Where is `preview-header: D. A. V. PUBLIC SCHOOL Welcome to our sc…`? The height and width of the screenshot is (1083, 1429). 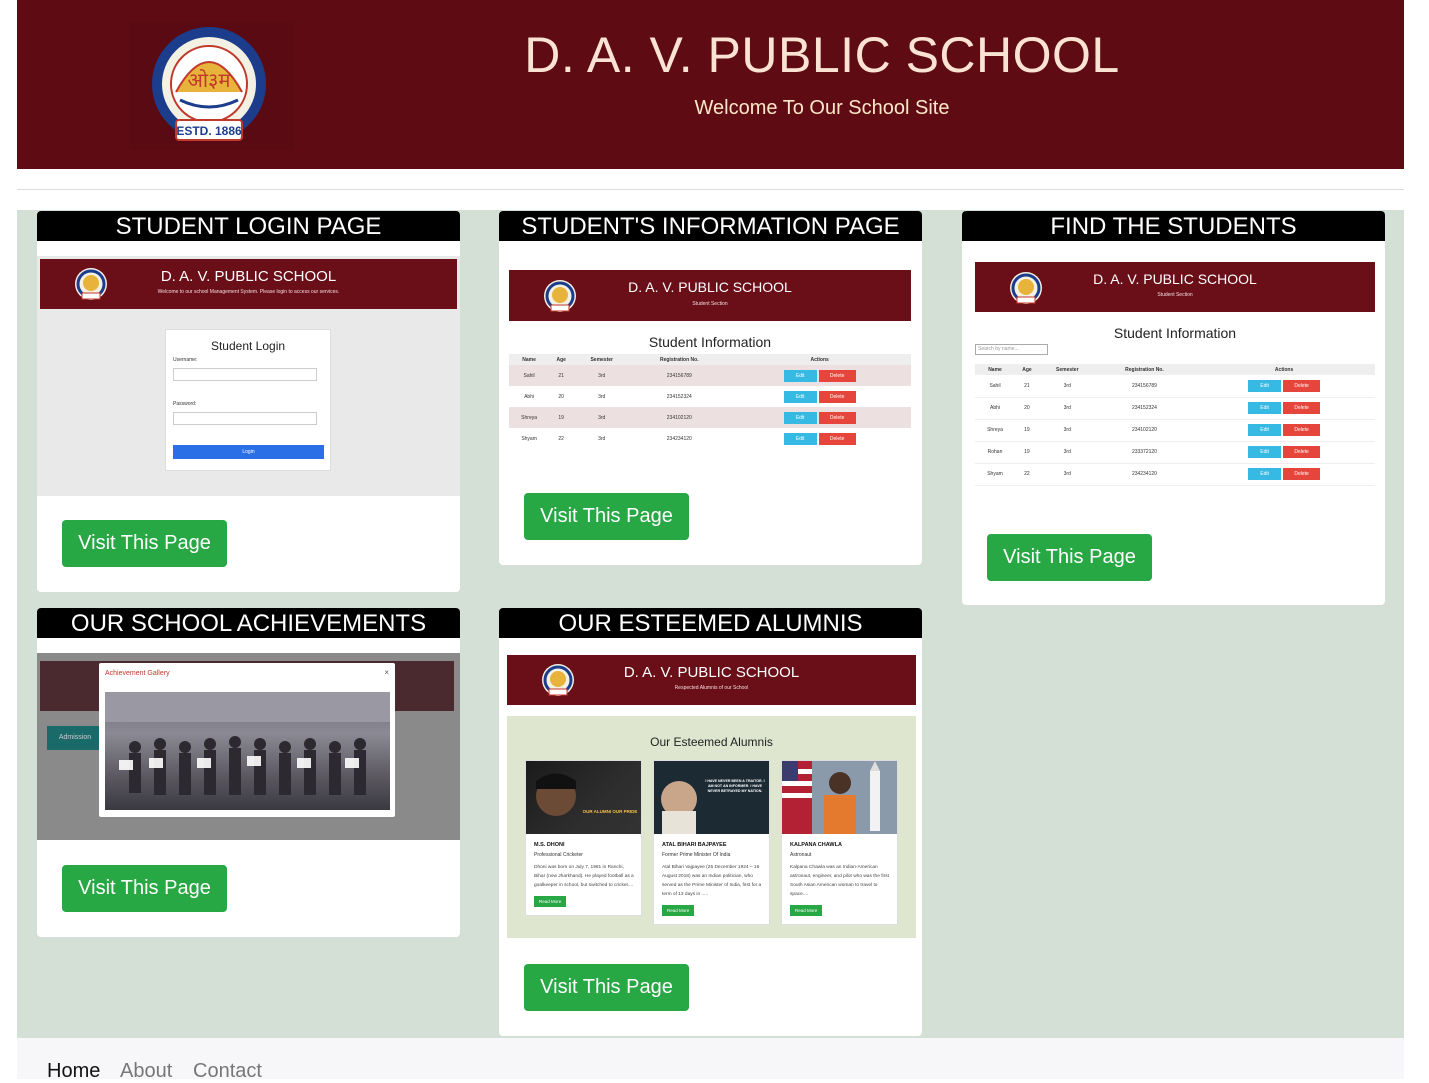 preview-header: D. A. V. PUBLIC SCHOOL Welcome to our sc… is located at coordinates (248, 284).